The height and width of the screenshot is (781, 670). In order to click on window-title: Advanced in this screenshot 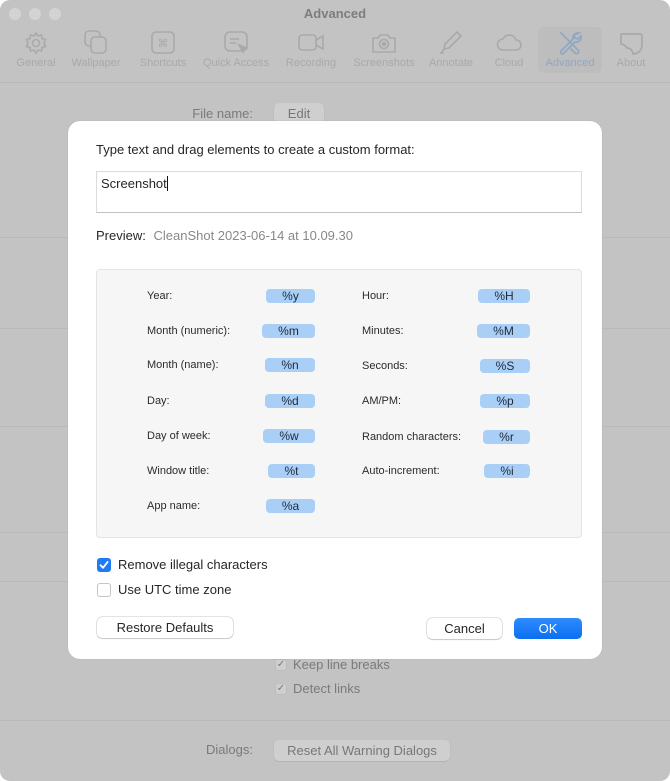, I will do `click(335, 13)`.